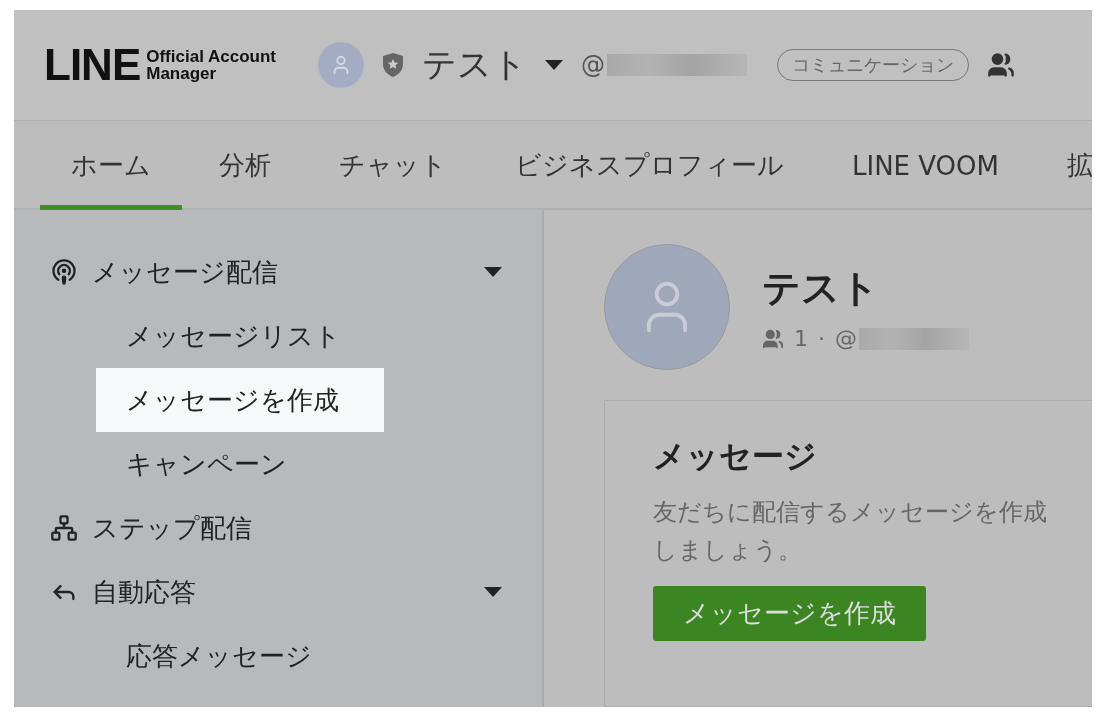 The width and height of the screenshot is (1106, 718). I want to click on nav-tab: 分析, so click(245, 165).